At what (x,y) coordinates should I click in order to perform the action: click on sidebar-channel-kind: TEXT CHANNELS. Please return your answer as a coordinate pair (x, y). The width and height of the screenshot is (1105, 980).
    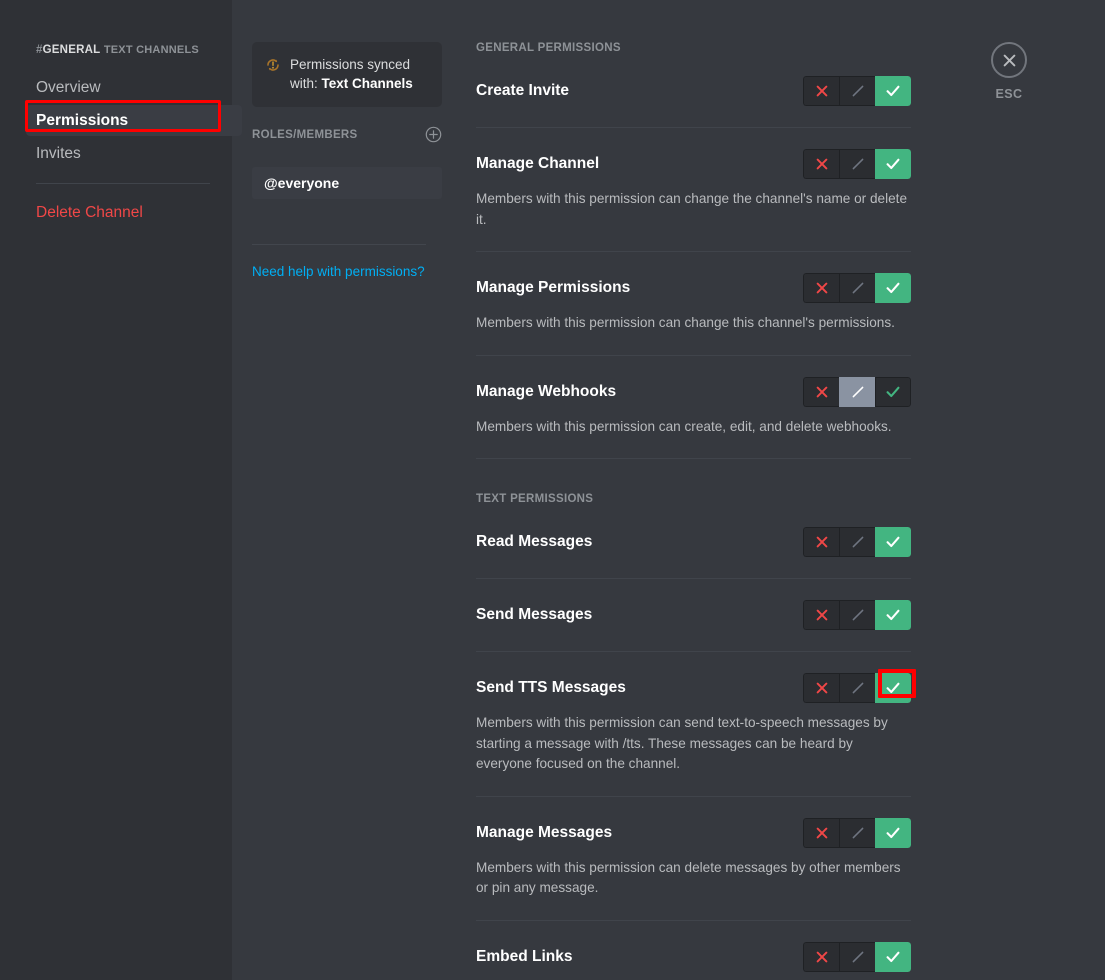
    Looking at the image, I should click on (151, 50).